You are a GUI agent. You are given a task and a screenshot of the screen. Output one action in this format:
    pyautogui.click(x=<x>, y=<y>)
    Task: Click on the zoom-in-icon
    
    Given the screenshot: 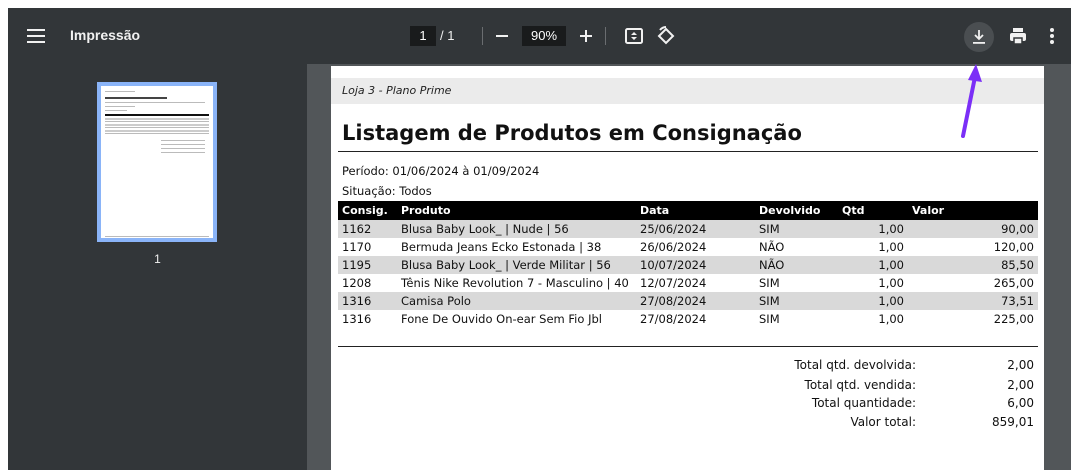 What is the action you would take?
    pyautogui.click(x=586, y=36)
    